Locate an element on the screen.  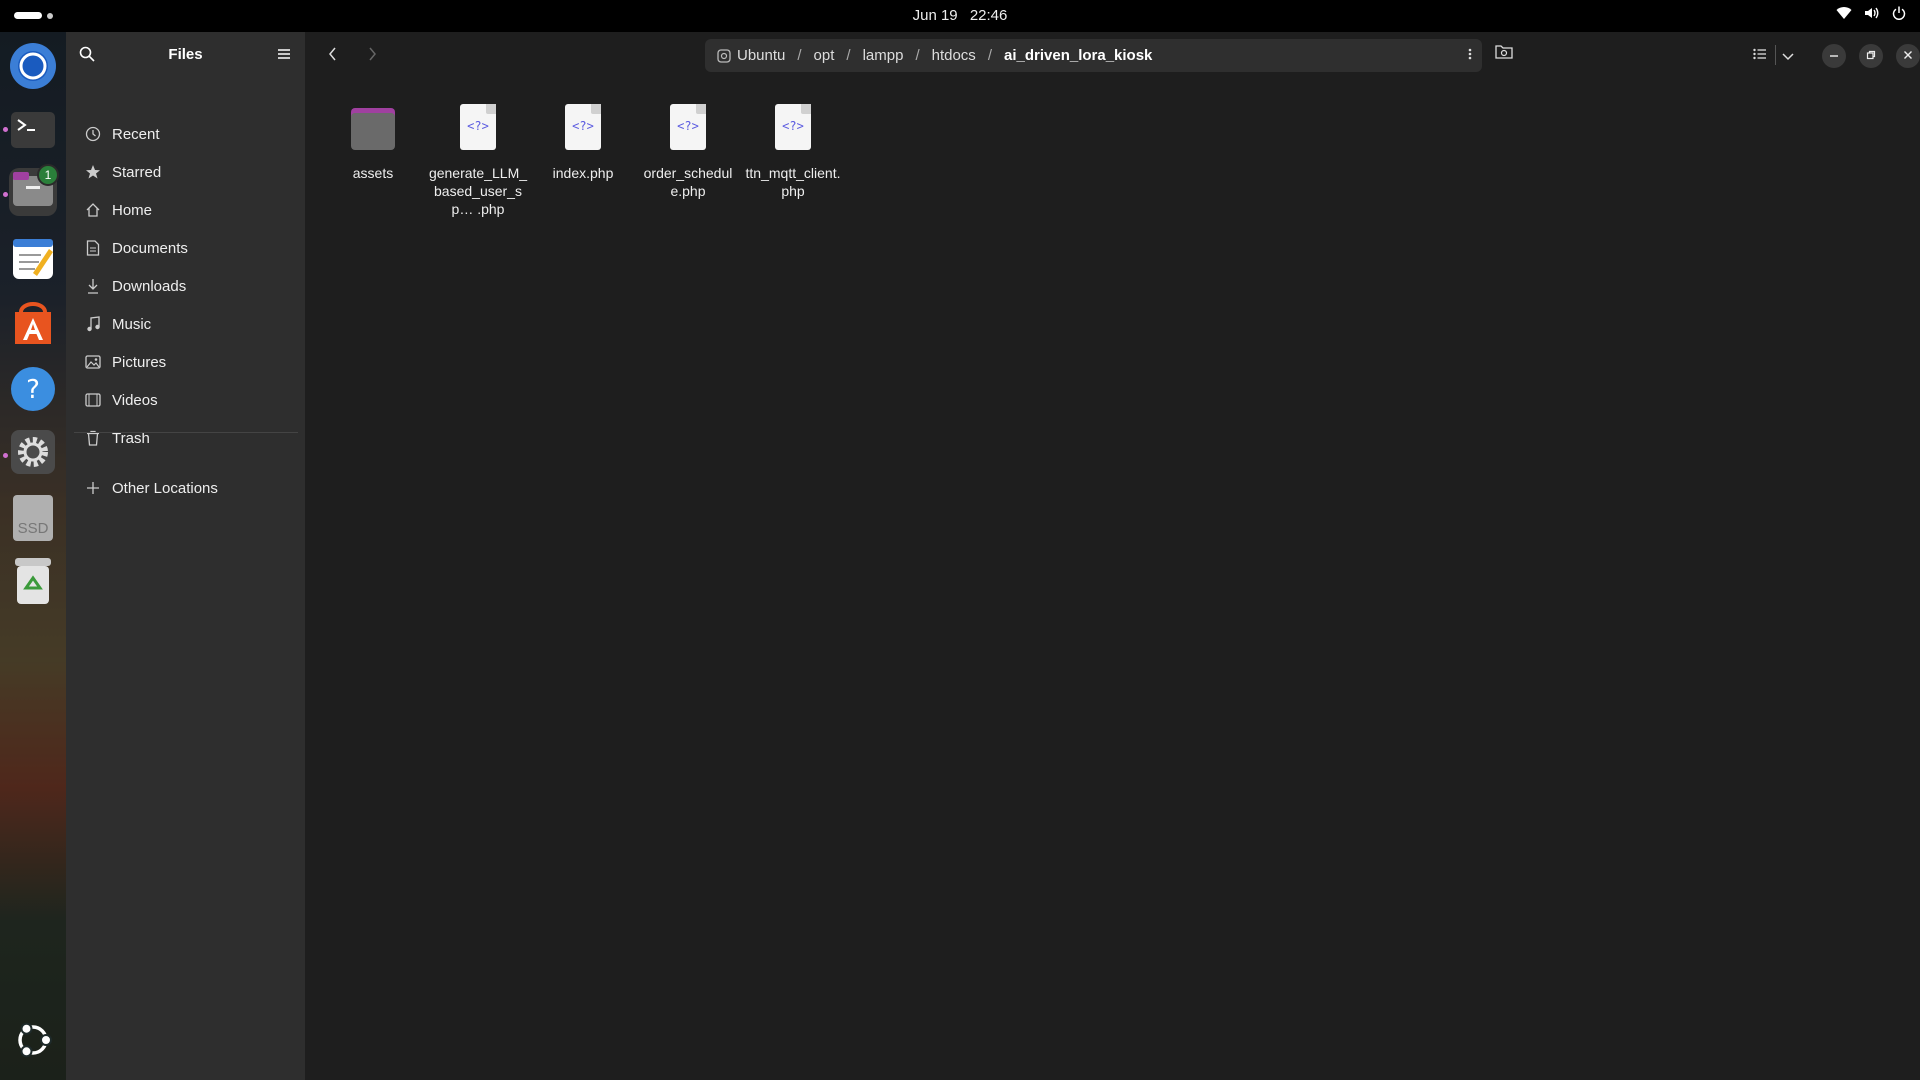
clock-date: Jun 19 is located at coordinates (935, 15).